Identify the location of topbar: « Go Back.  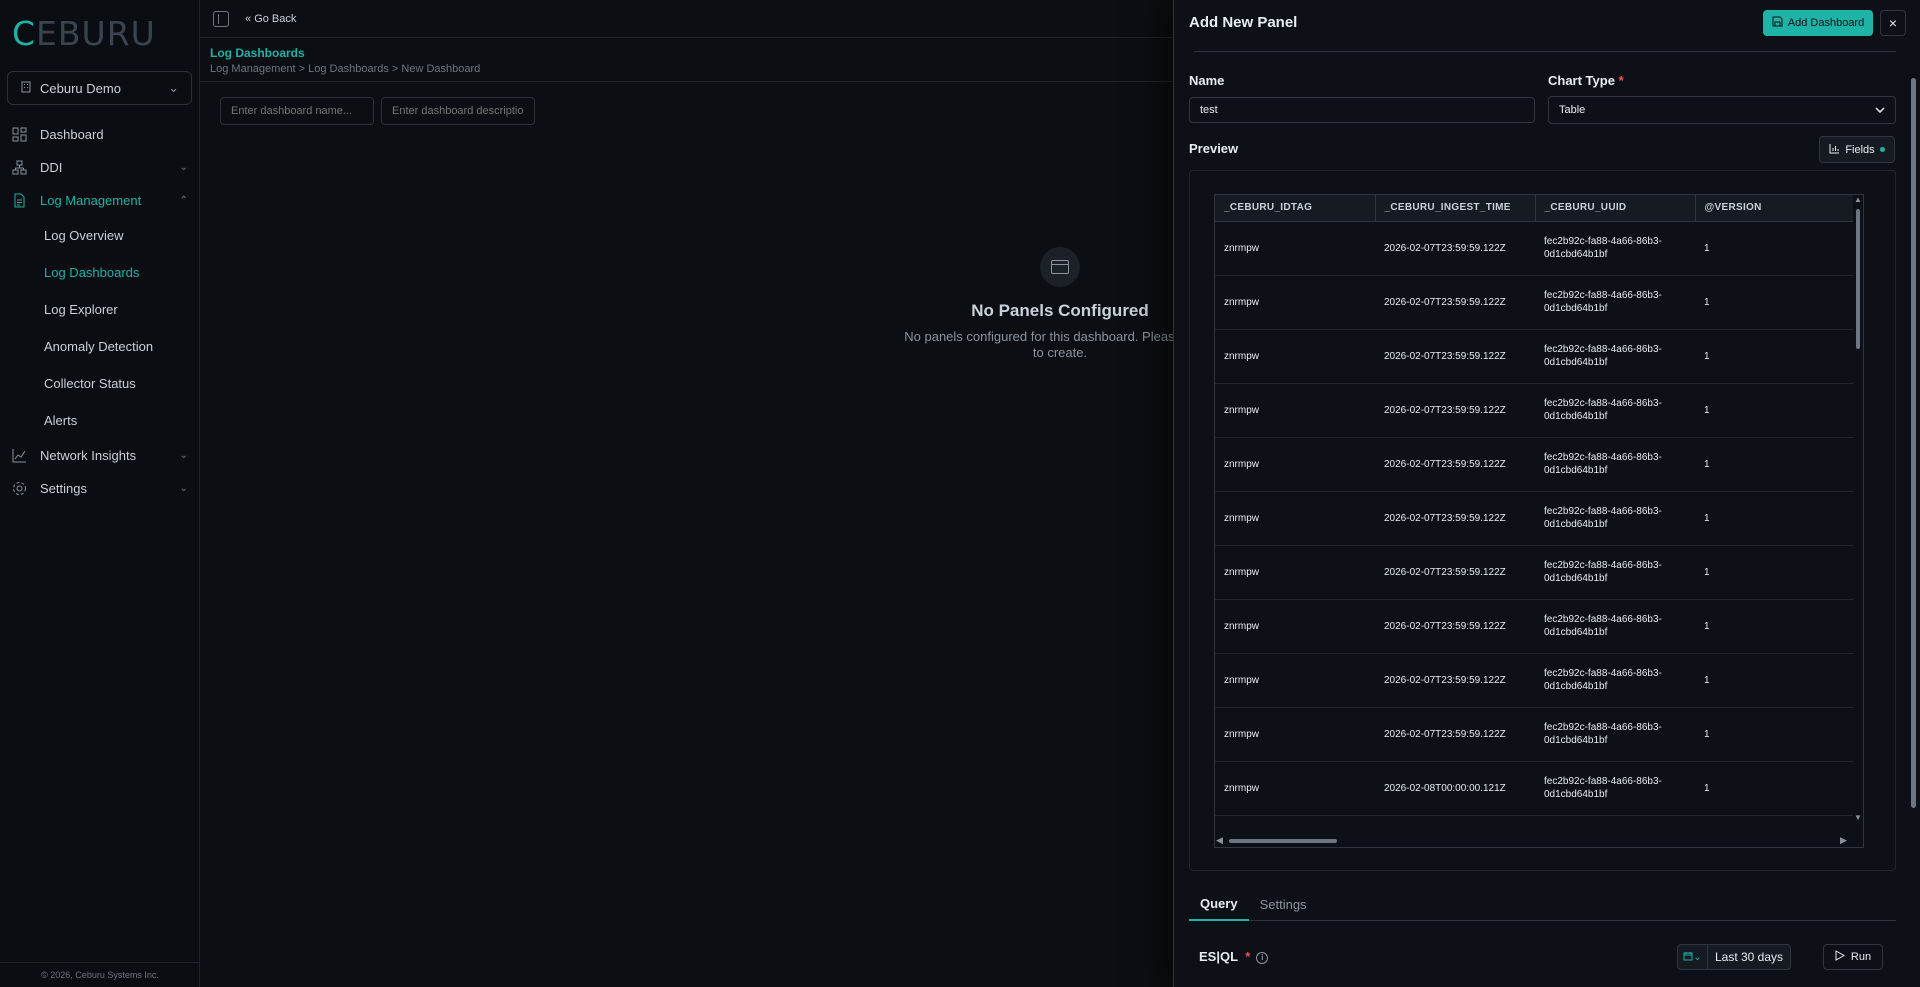
(687, 19).